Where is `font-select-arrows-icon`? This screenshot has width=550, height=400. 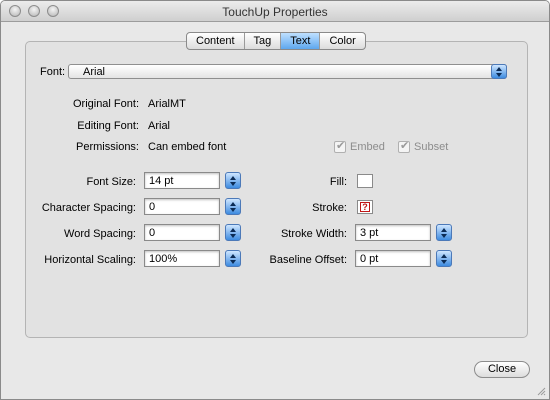 font-select-arrows-icon is located at coordinates (499, 71).